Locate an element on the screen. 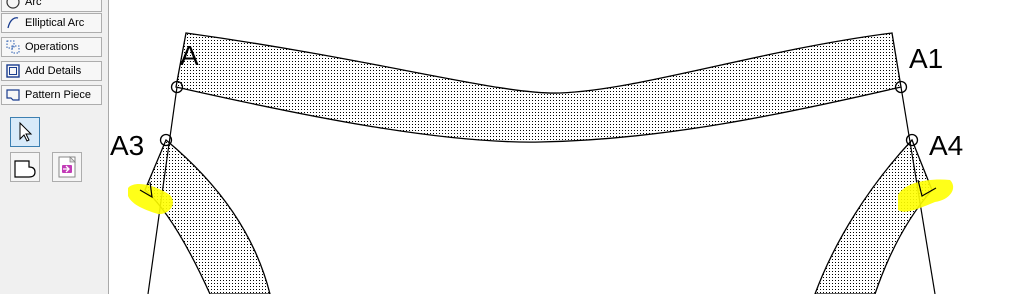 This screenshot has height=299, width=1023. operations-button: Operations is located at coordinates (51, 47).